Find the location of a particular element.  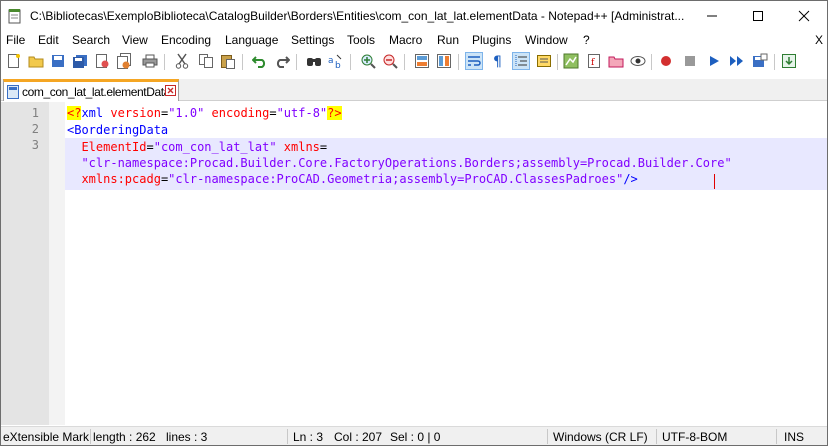

function-list-icon: f is located at coordinates (594, 61).